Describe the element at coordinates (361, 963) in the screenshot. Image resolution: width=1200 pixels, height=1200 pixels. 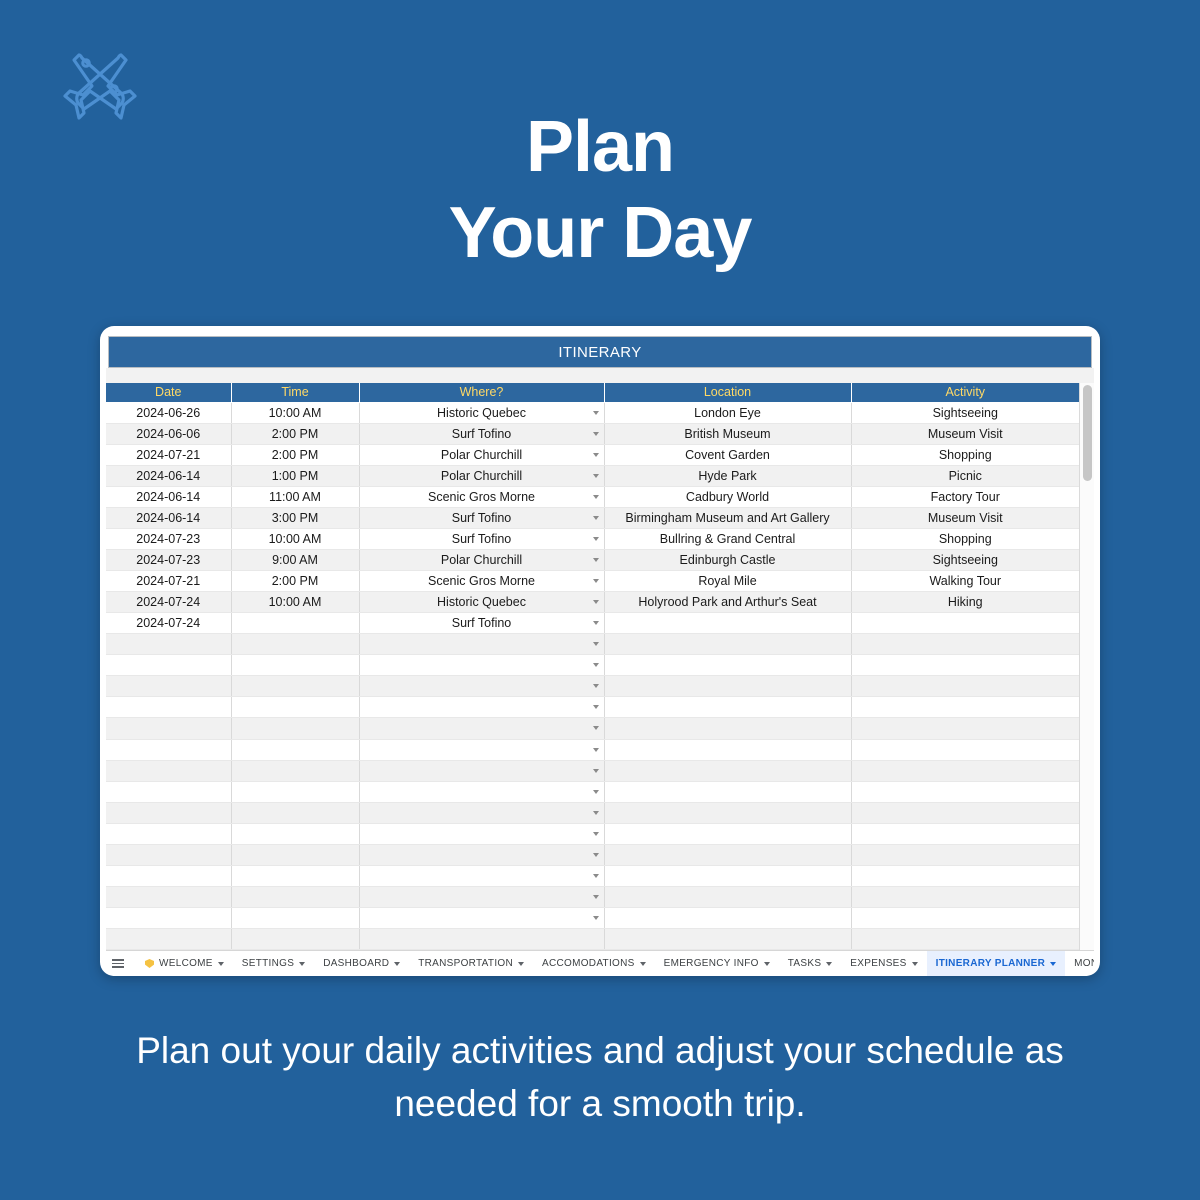
I see `sheet-tab-dashboard: DASHBOARD` at that location.